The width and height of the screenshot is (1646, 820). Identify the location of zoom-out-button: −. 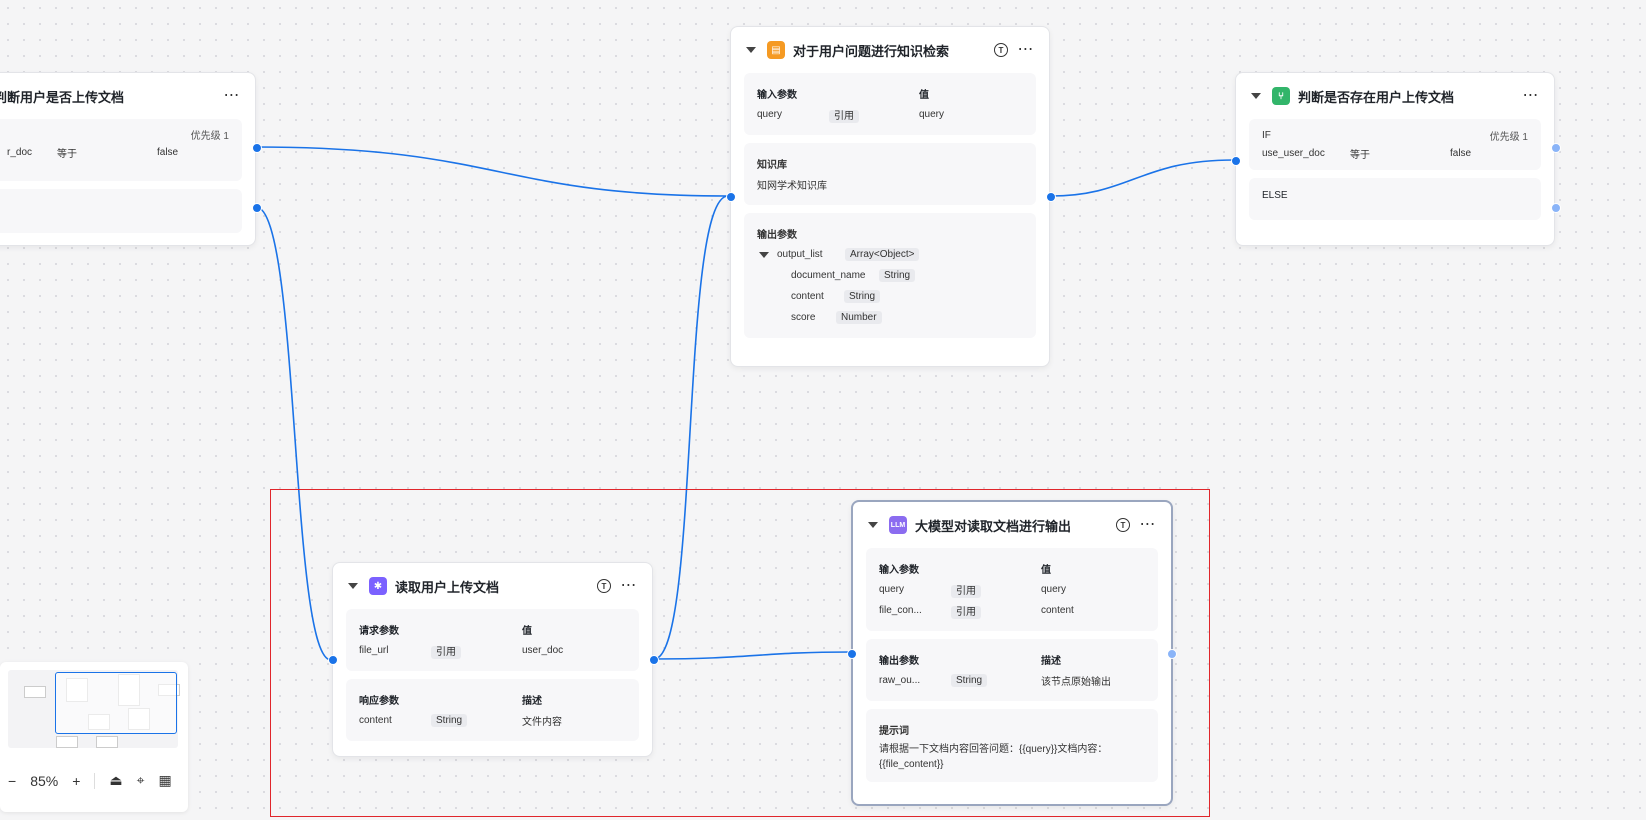
(12, 781).